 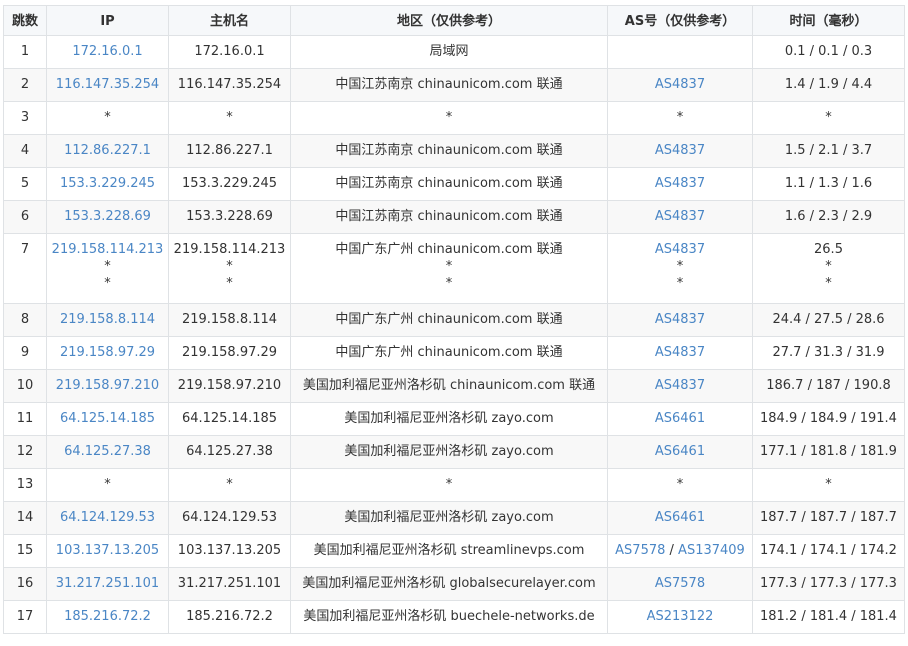 I want to click on region-text: 局域网, so click(x=449, y=51).